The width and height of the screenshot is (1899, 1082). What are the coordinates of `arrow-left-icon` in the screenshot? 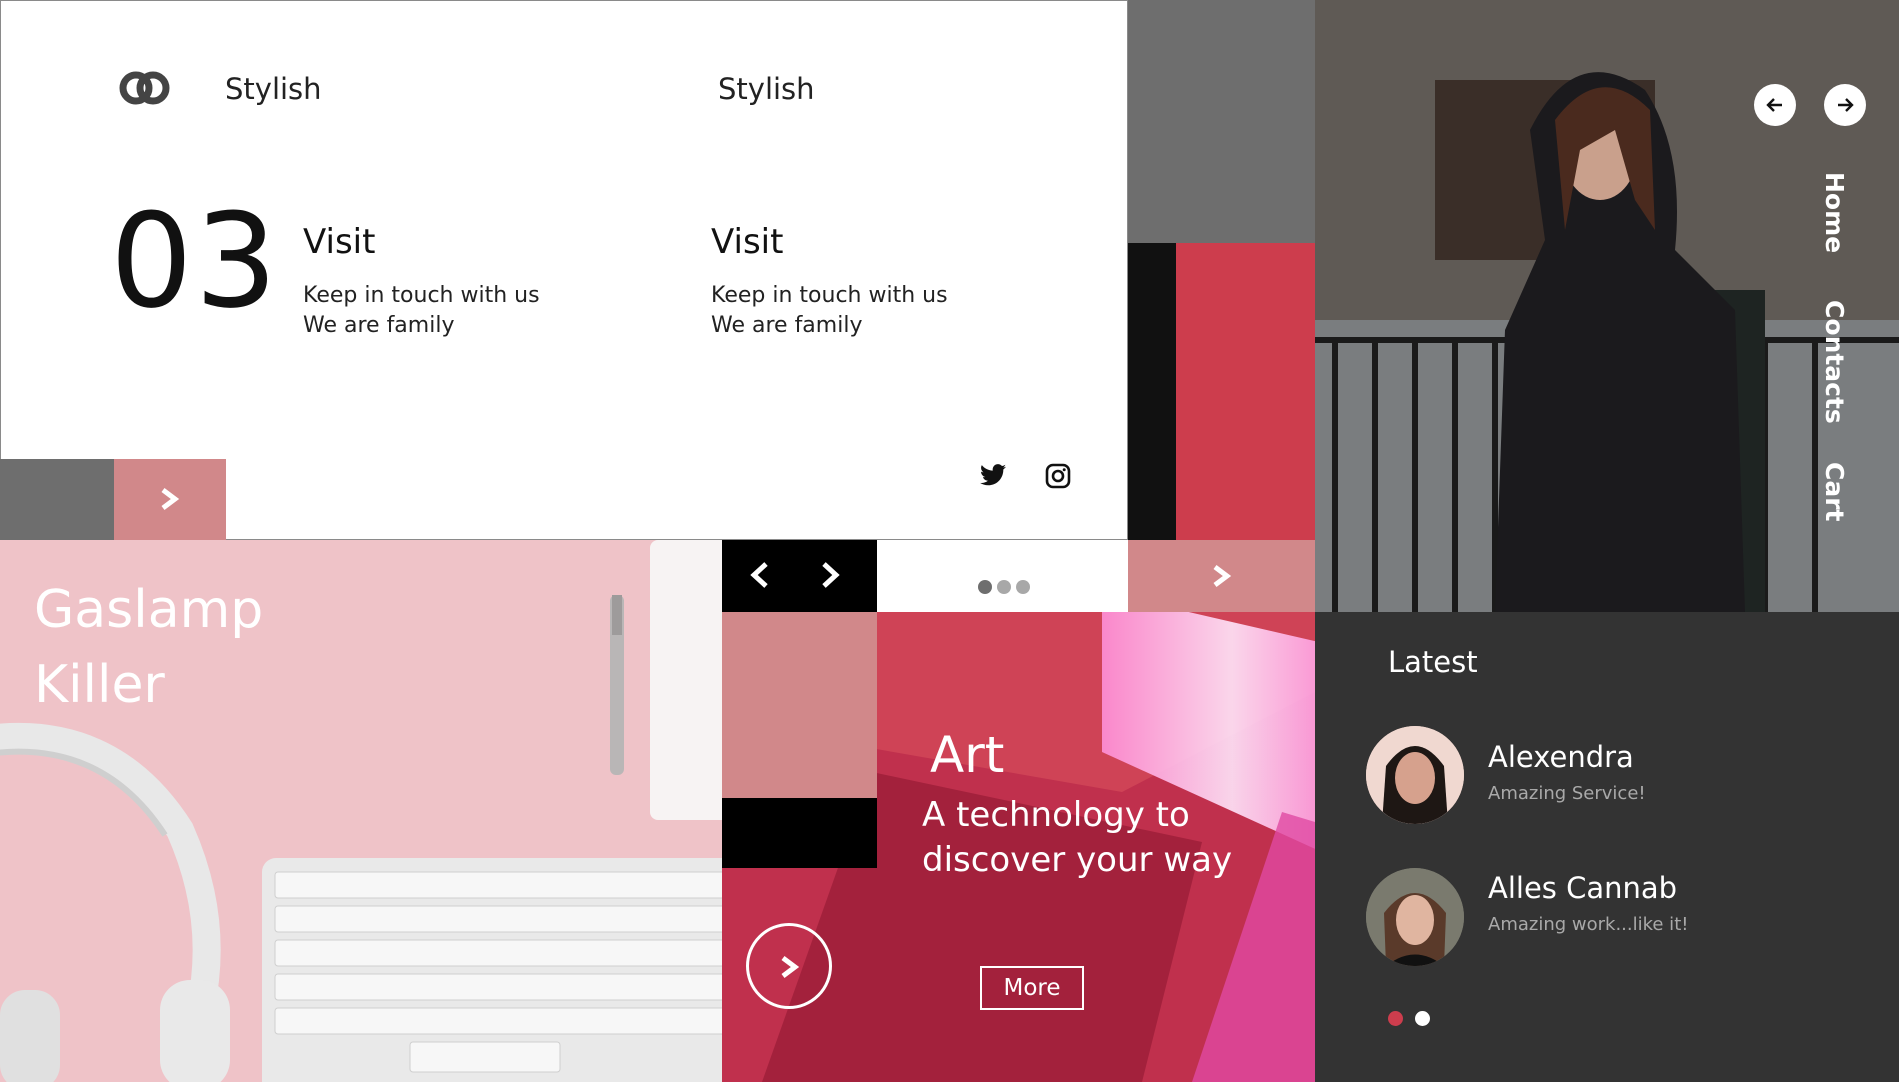 It's located at (1774, 105).